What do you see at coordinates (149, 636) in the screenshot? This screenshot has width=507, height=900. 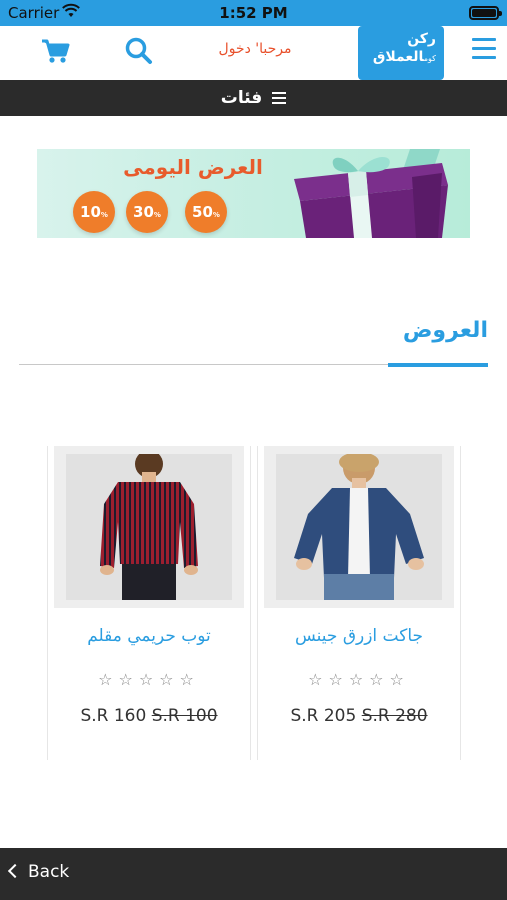 I see `product-name: توب حريمي مقلم` at bounding box center [149, 636].